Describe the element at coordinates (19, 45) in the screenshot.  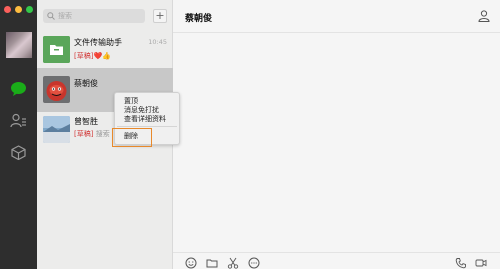
I see `user-avatar` at that location.